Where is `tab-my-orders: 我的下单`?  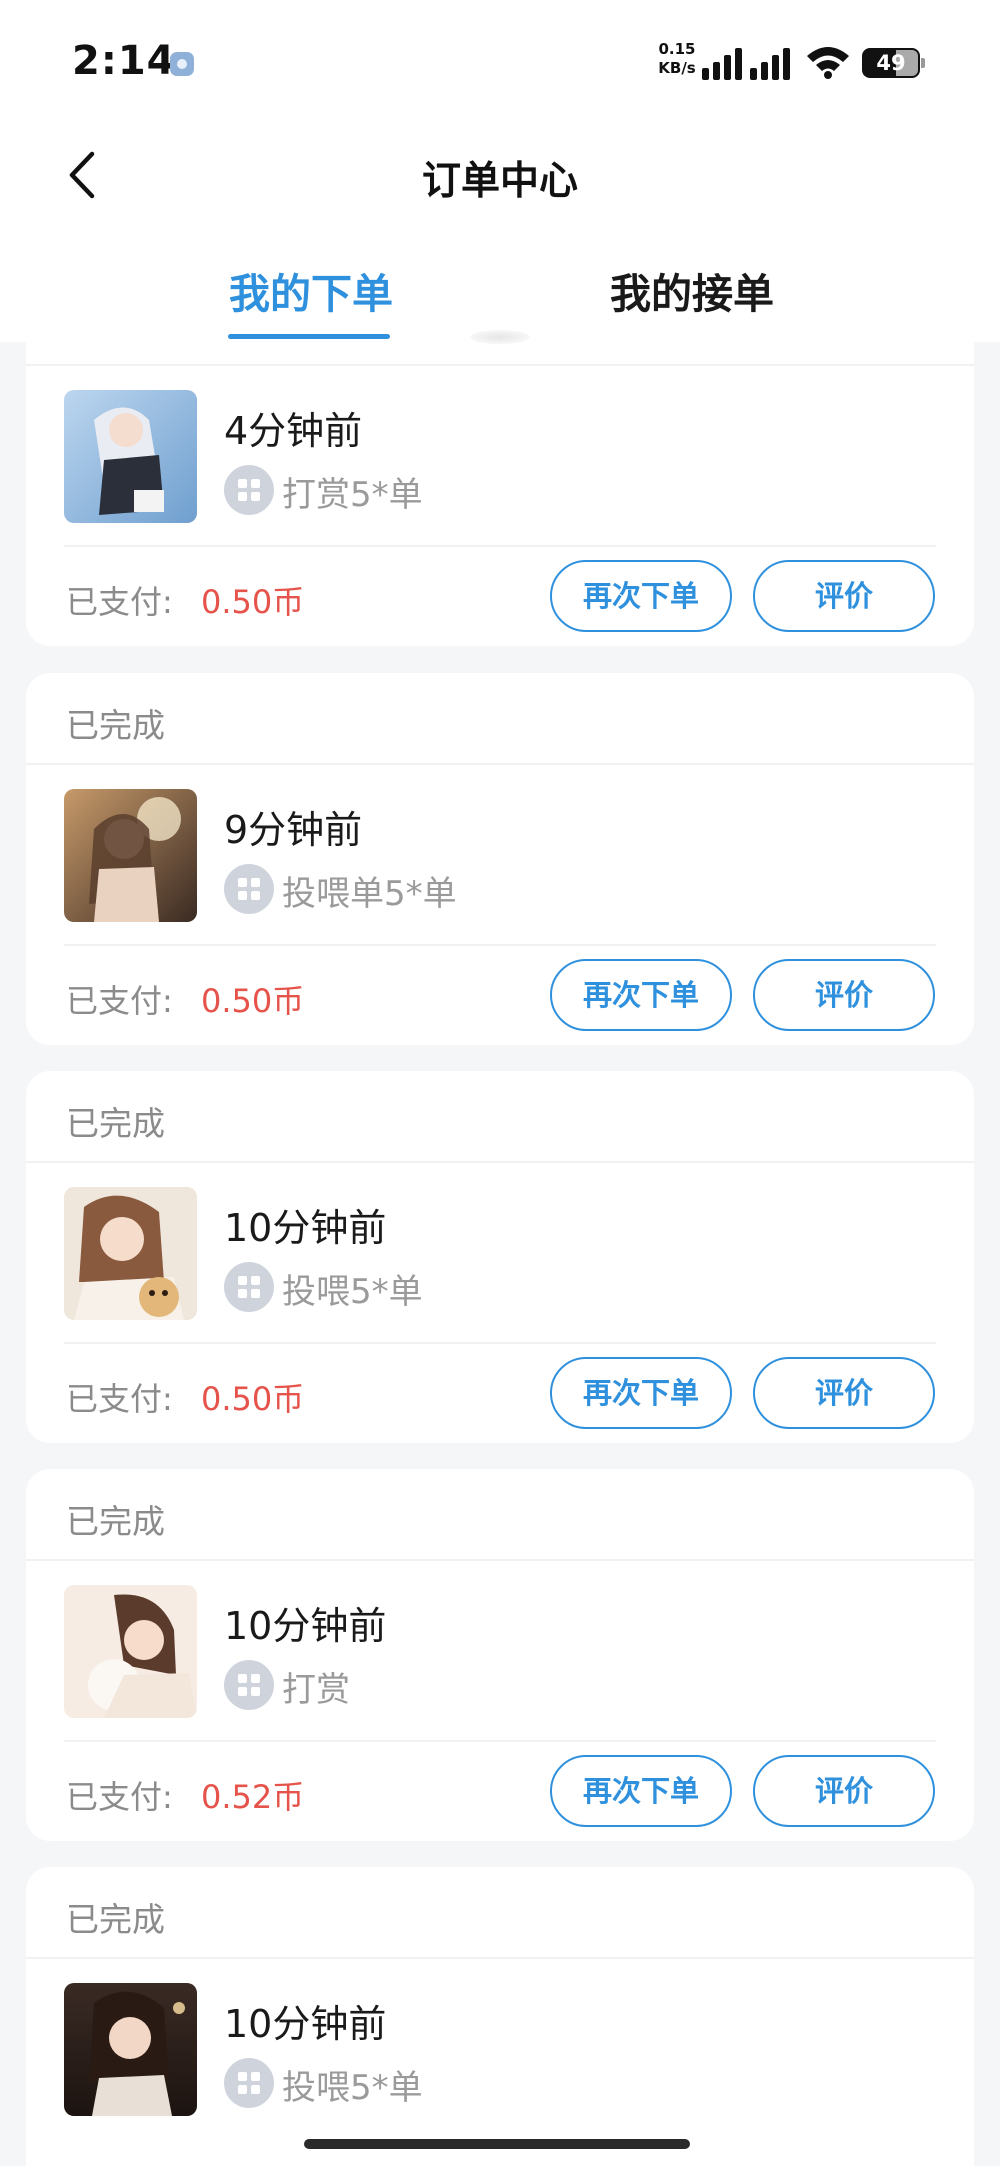
tab-my-orders: 我的下单 is located at coordinates (311, 290).